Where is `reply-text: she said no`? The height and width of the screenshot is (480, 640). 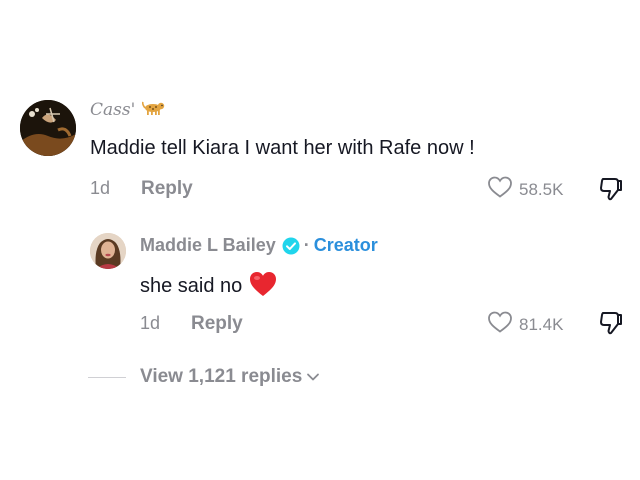
reply-text: she said no is located at coordinates (208, 287).